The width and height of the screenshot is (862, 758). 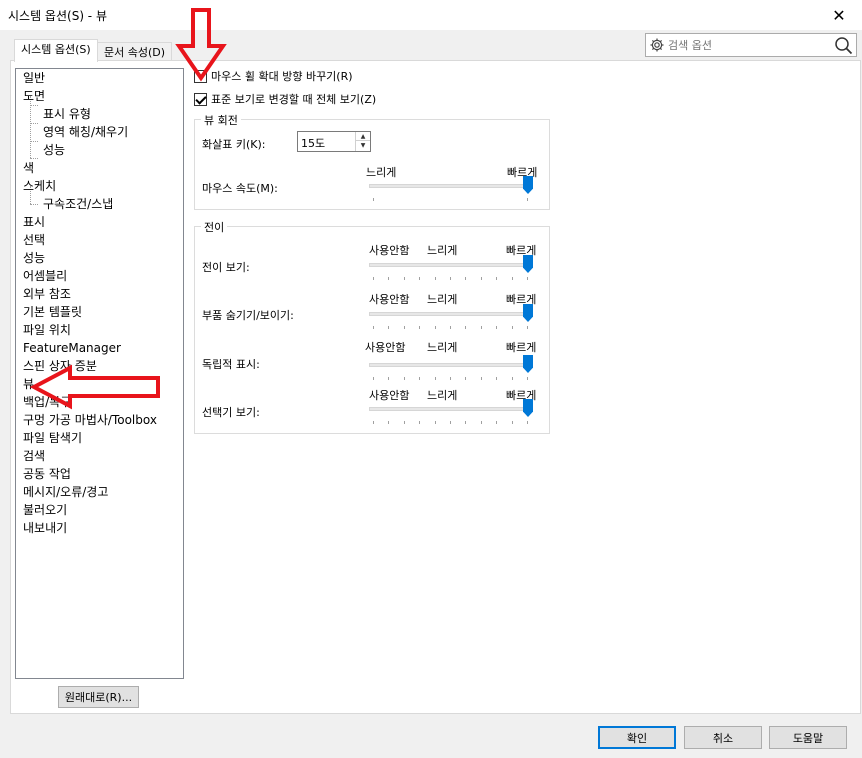 What do you see at coordinates (39, 186) in the screenshot?
I see `tree-item-sketch: 스케치` at bounding box center [39, 186].